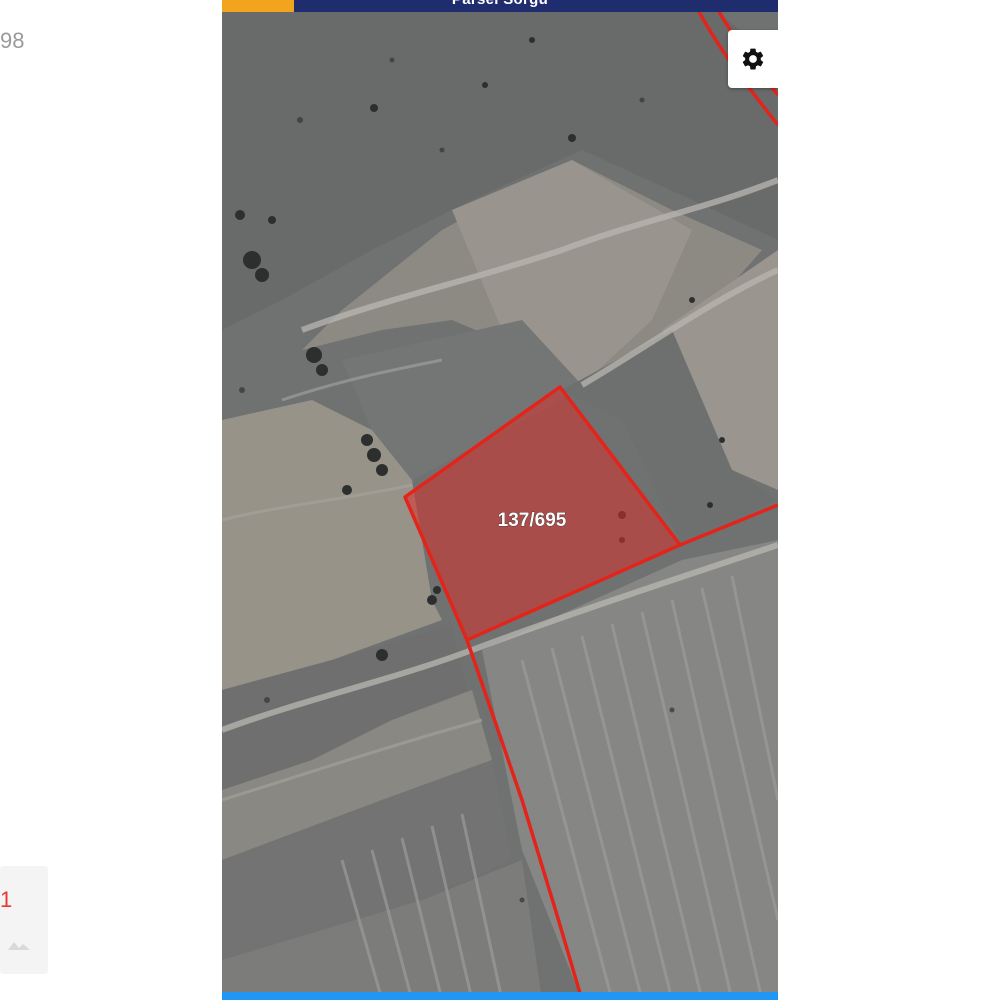 The height and width of the screenshot is (1000, 1000). Describe the element at coordinates (500, 996) in the screenshot. I see `bottom-bar` at that location.